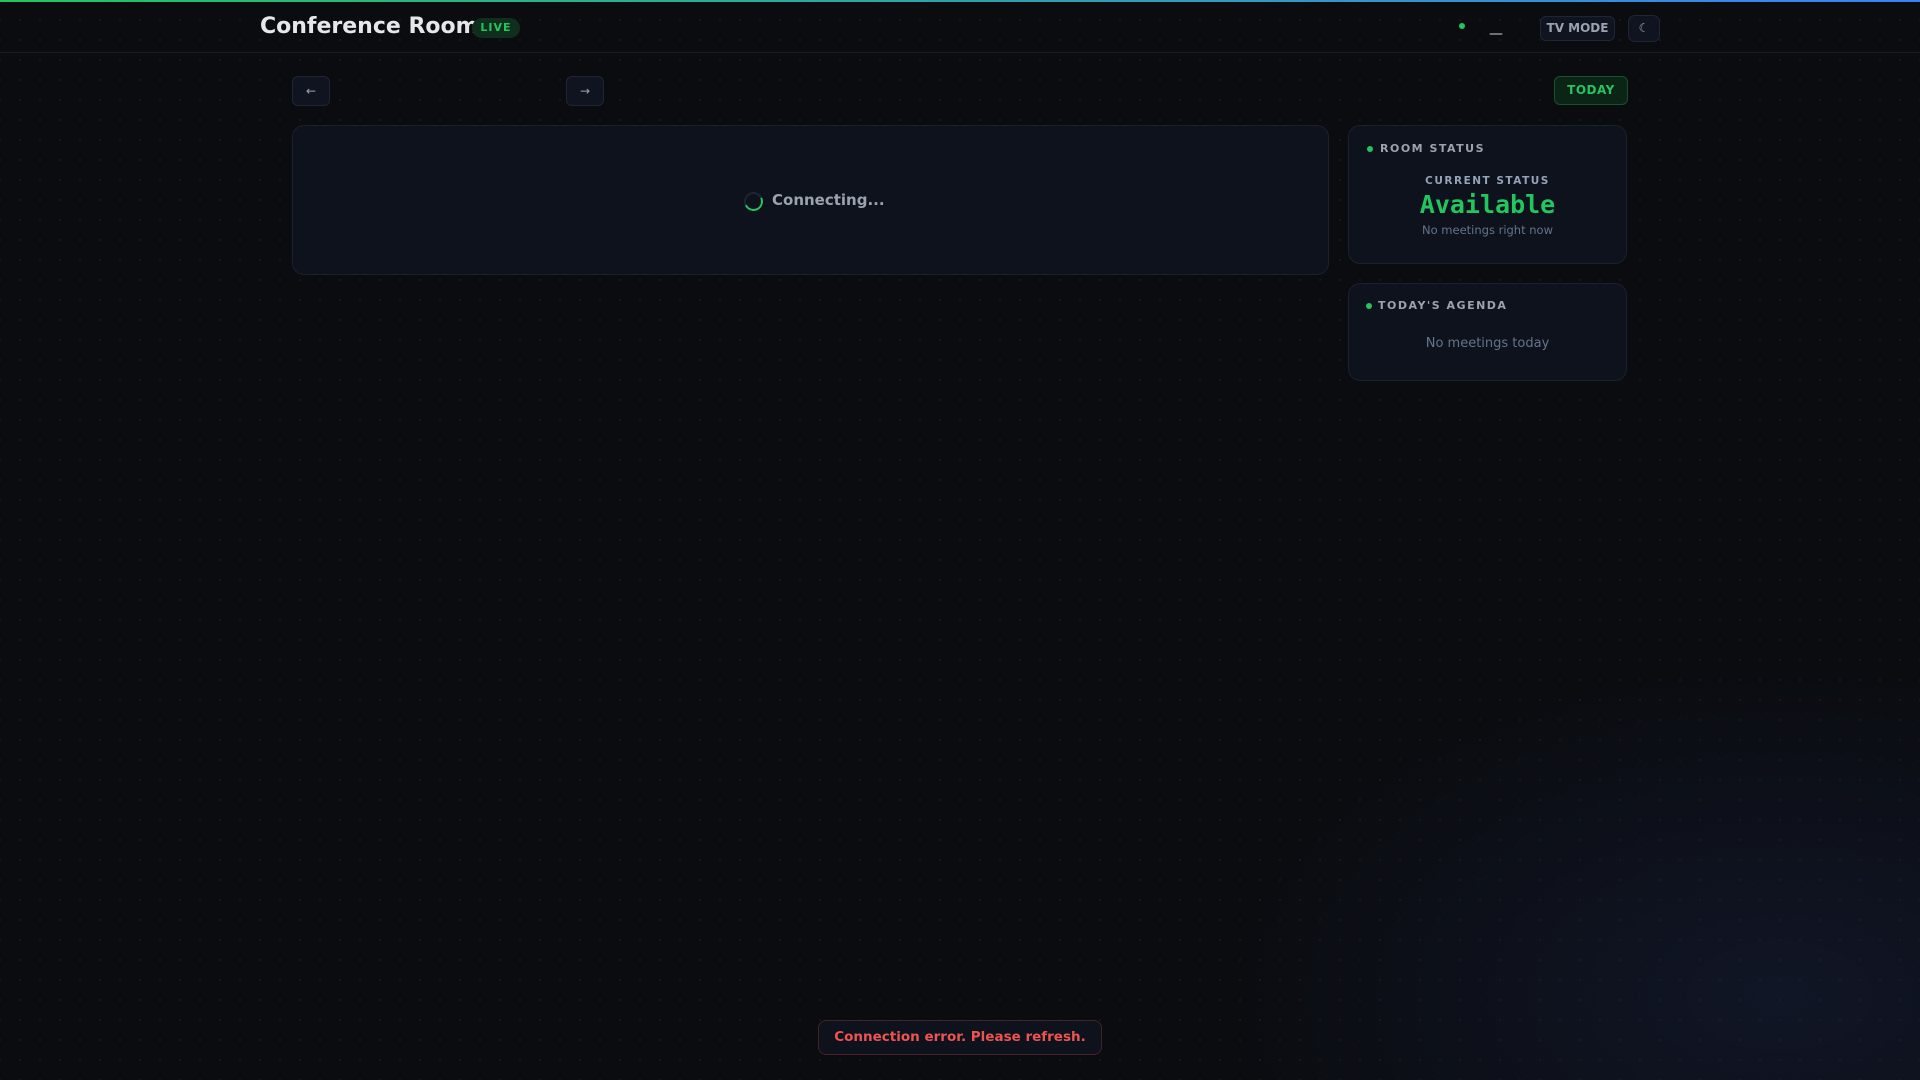  Describe the element at coordinates (960, 27) in the screenshot. I see `header: Conference Room LIVE — TV MODE ☾` at that location.